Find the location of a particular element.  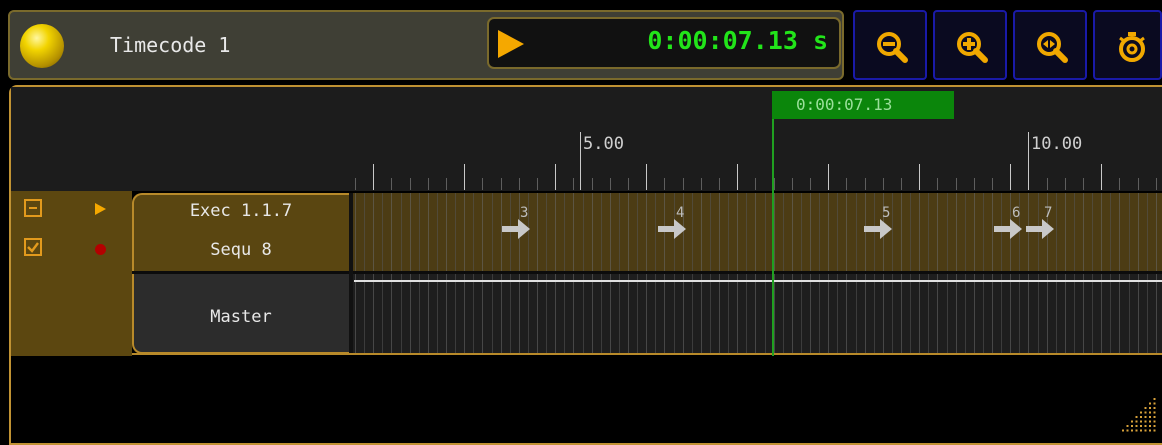

cue-number: 6 is located at coordinates (1016, 213).